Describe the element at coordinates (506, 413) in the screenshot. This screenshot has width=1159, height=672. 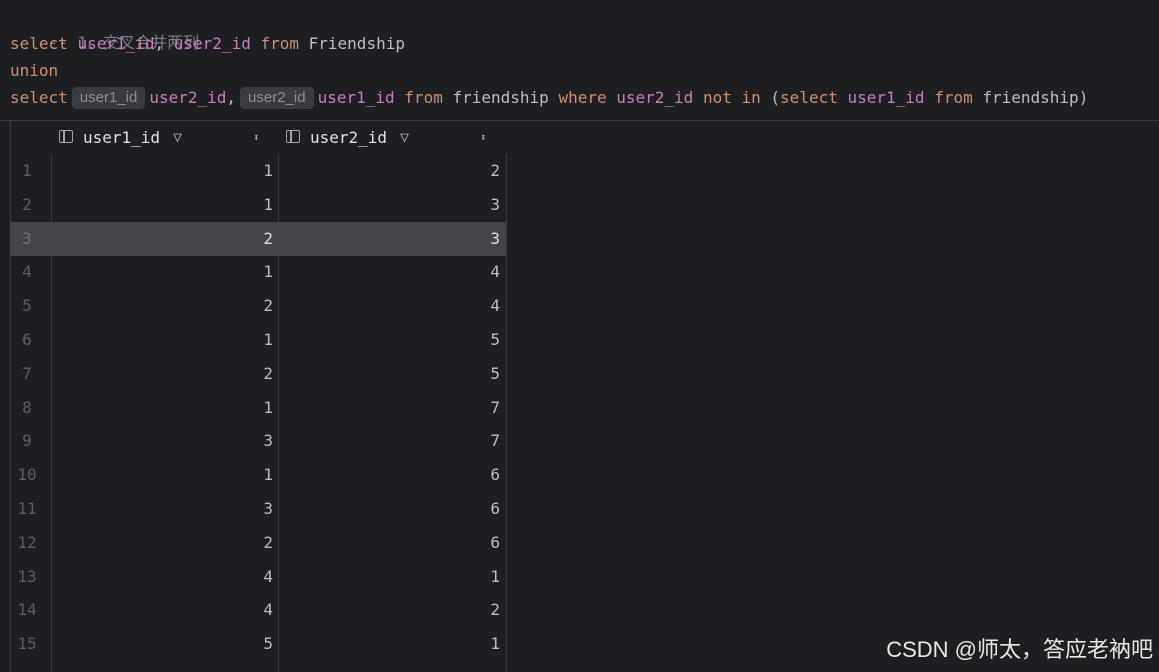
I see `column-divider` at that location.